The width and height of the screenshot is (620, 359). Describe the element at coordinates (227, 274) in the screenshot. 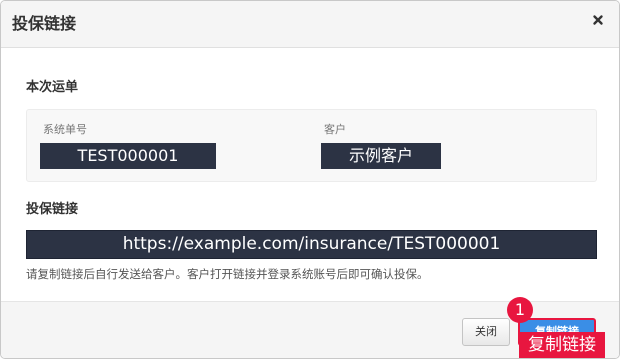

I see `copy-hint-text: 请复制链接后自行发送给客户。客户打开链接并登录系统账号后即可确认投保。` at that location.